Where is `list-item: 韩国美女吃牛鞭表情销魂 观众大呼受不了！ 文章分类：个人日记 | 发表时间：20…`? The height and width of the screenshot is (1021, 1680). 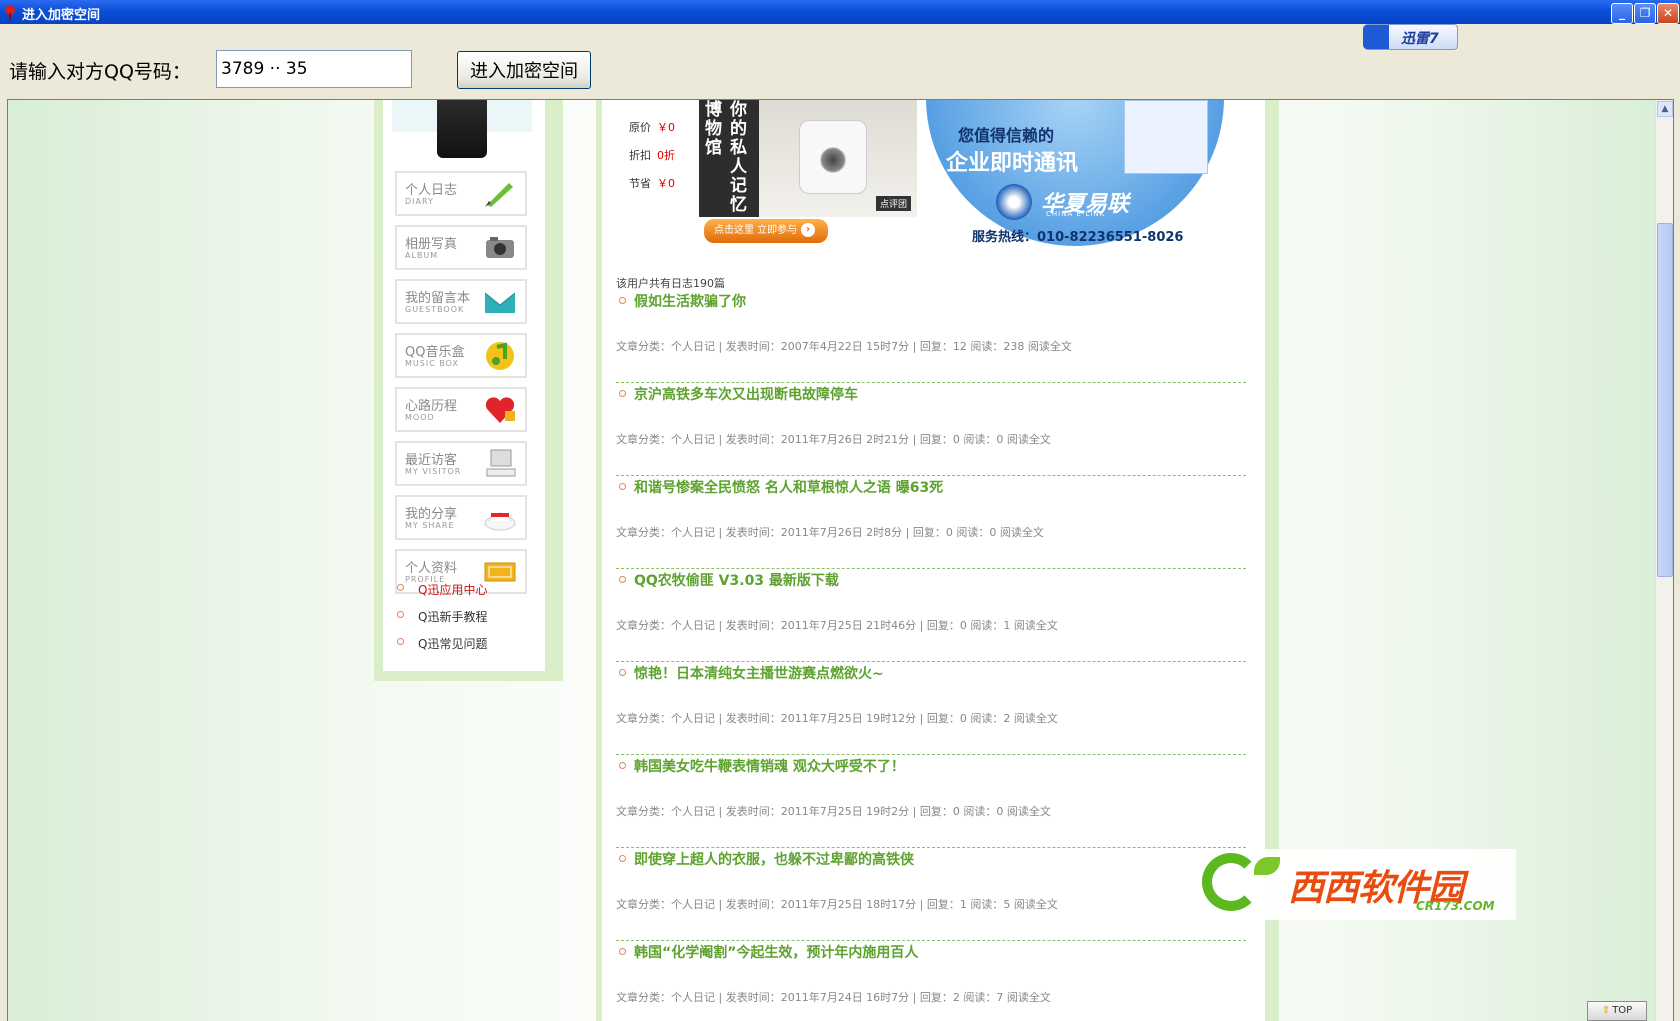
list-item: 韩国美女吃牛鞭表情销魂 观众大呼受不了！ 文章分类：个人日记 | 发表时间：20… is located at coordinates (931, 800).